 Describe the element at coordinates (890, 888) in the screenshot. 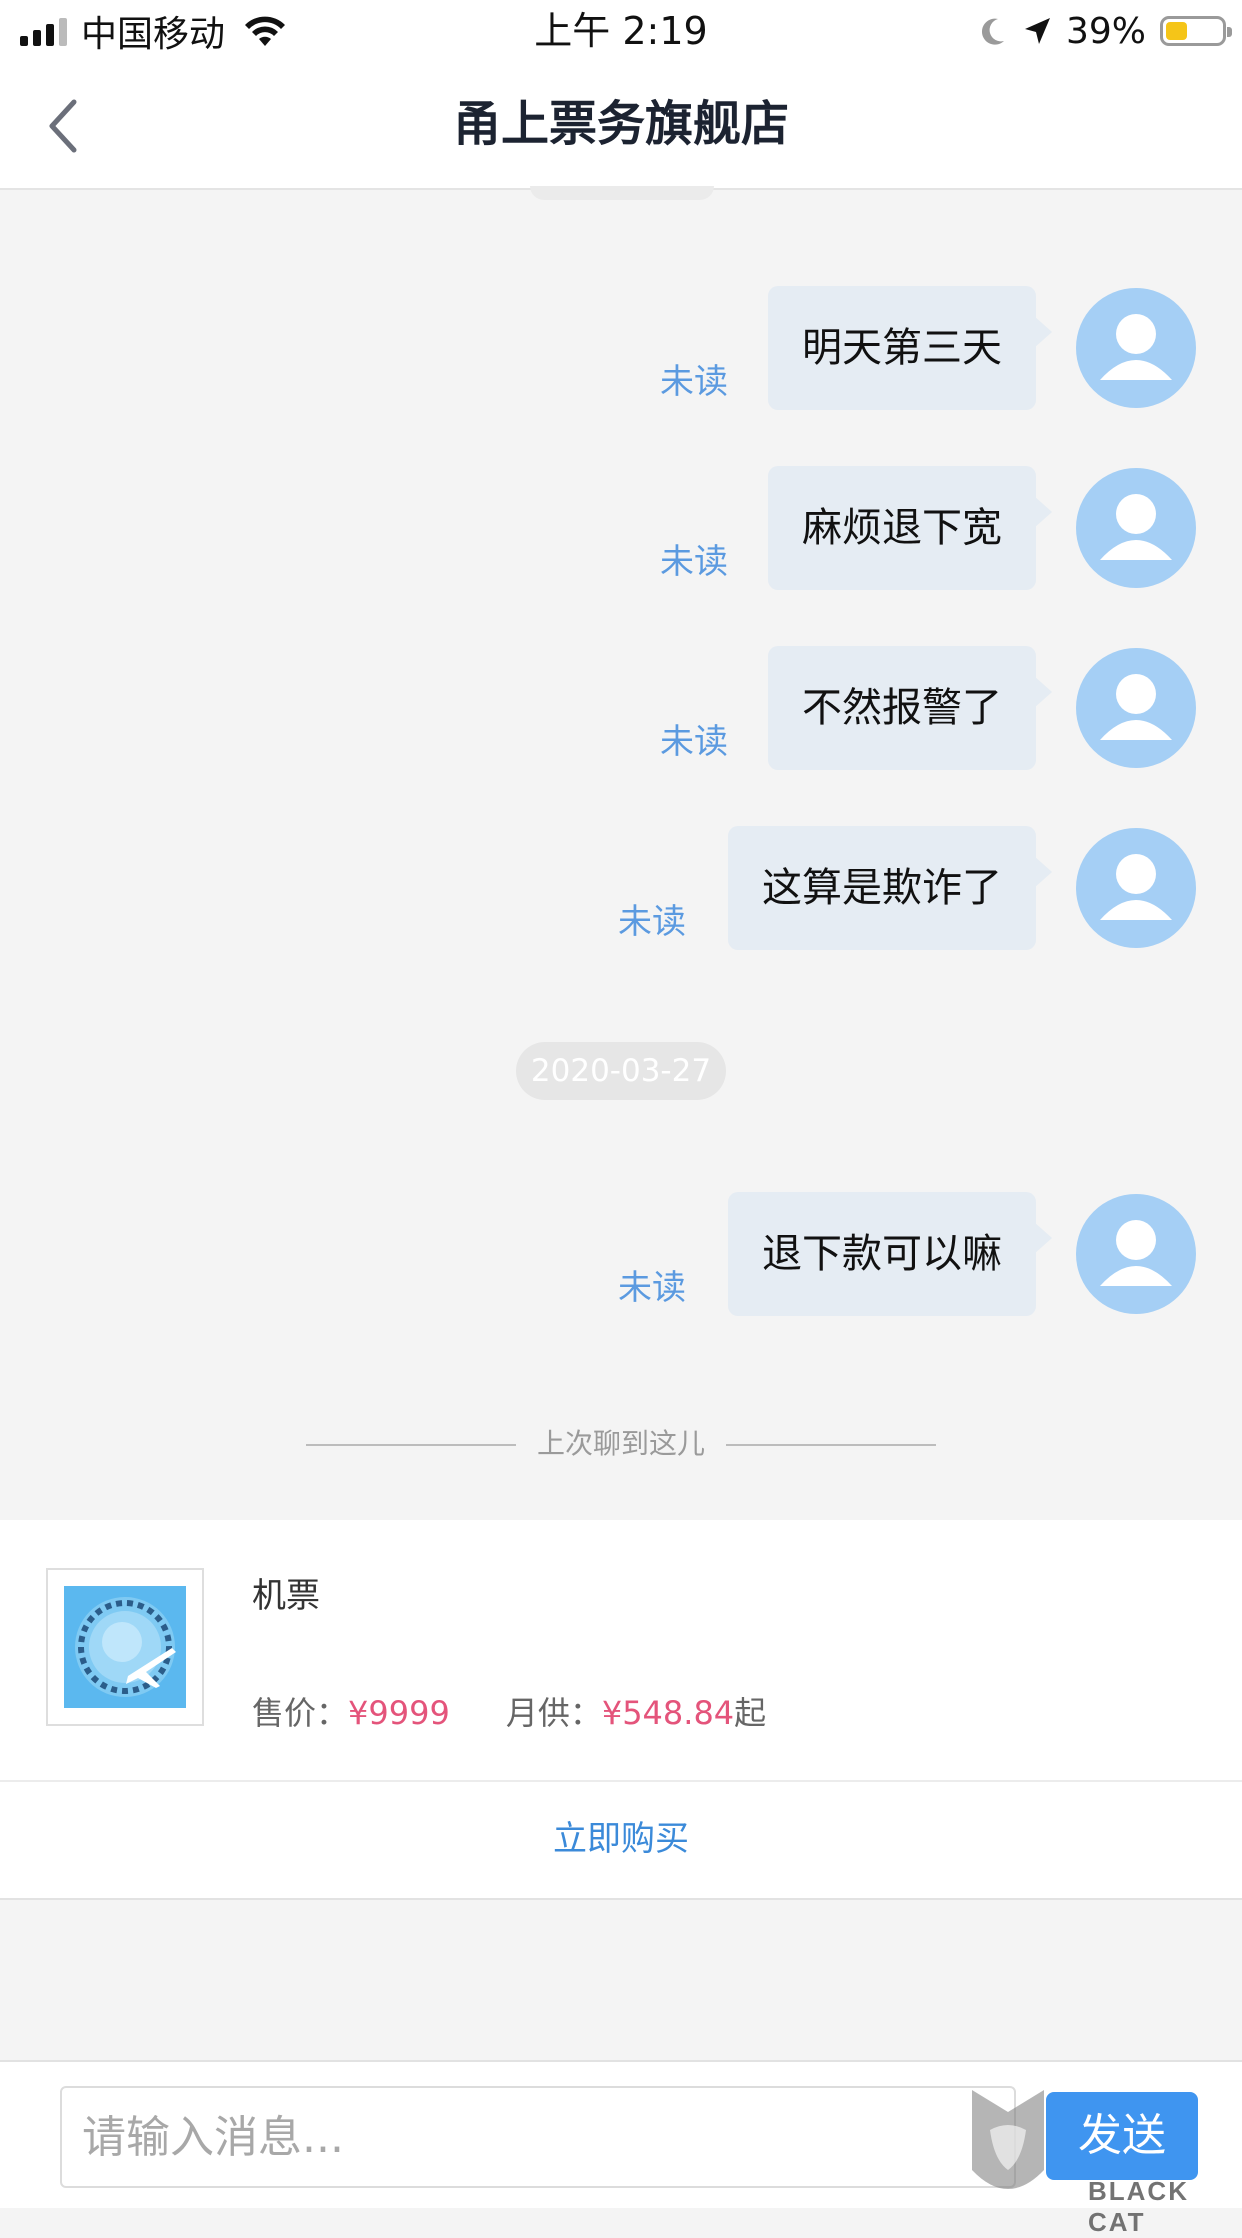

I see `message-bubble: 这算是欺诈了` at that location.